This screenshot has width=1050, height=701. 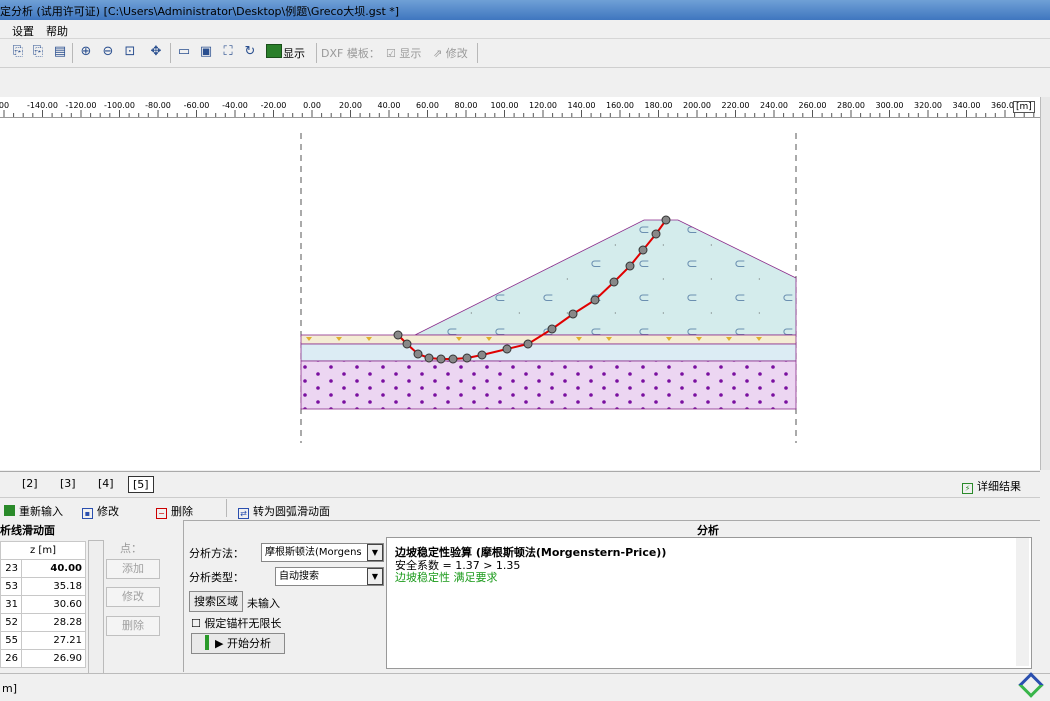 What do you see at coordinates (404, 53) in the screenshot?
I see `dxf-show-checkbox: ☑ 显示` at bounding box center [404, 53].